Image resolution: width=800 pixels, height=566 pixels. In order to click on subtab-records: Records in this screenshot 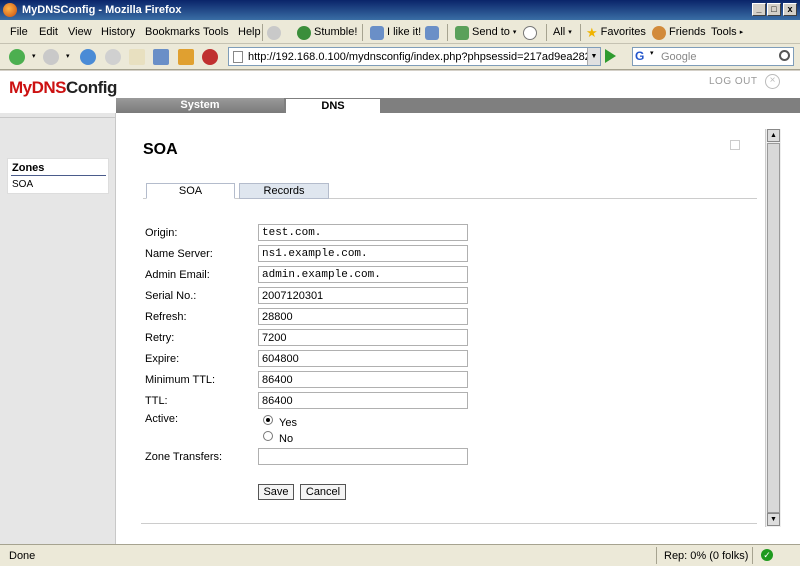, I will do `click(284, 191)`.